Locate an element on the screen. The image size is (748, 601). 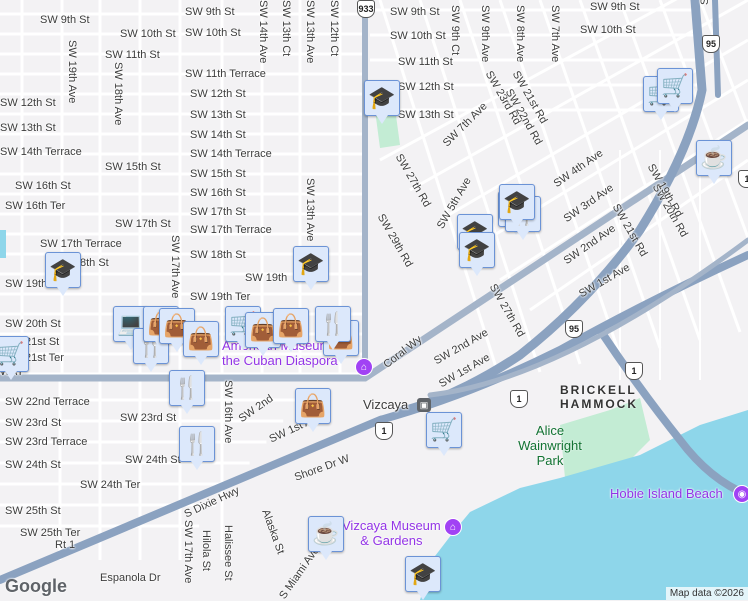
street-label: Hilola St is located at coordinates (206, 550).